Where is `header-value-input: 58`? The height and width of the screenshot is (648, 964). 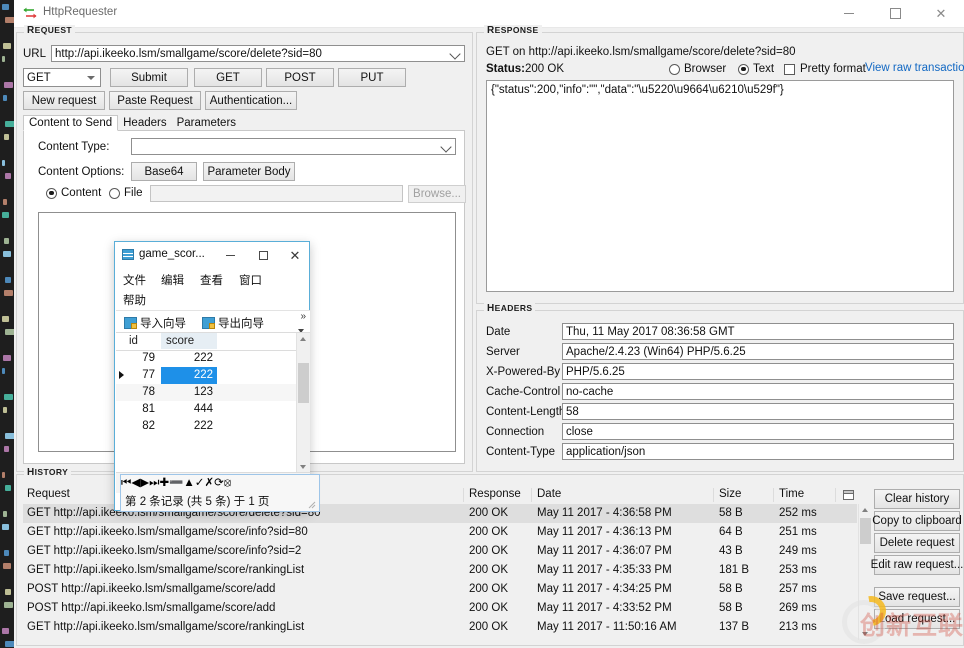
header-value-input: 58 is located at coordinates (758, 411).